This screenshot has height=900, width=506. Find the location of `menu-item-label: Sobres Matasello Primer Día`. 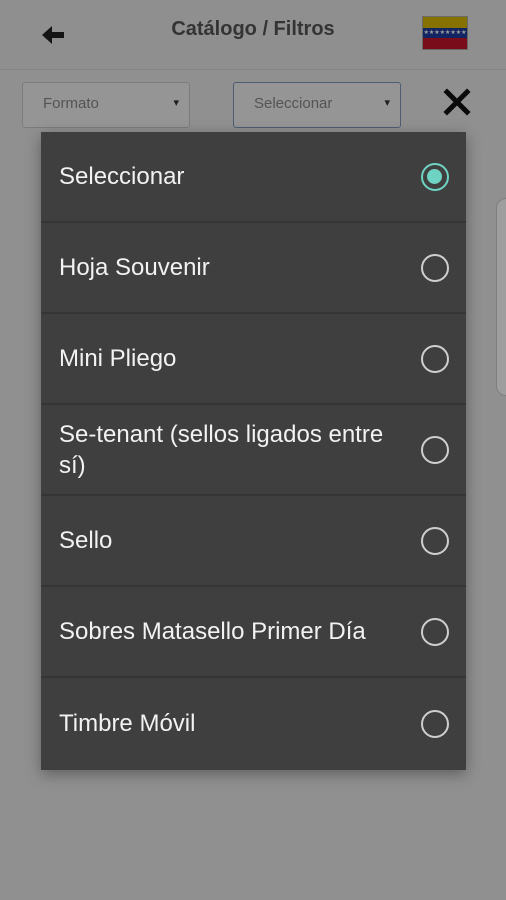

menu-item-label: Sobres Matasello Primer Día is located at coordinates (212, 631).